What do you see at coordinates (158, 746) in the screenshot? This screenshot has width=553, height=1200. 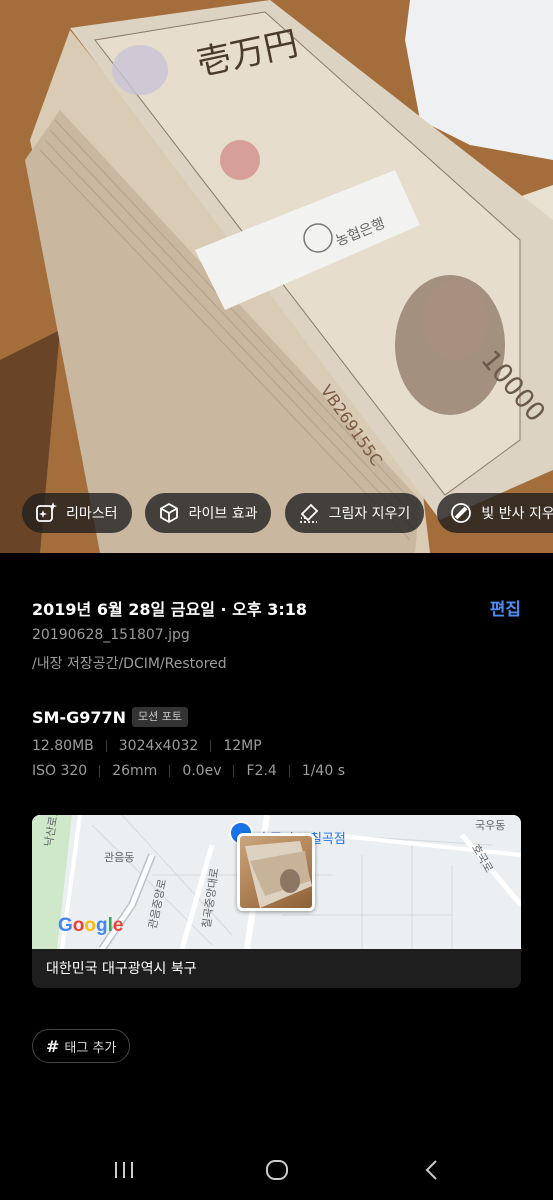 I see `resolution: 3024x4032` at bounding box center [158, 746].